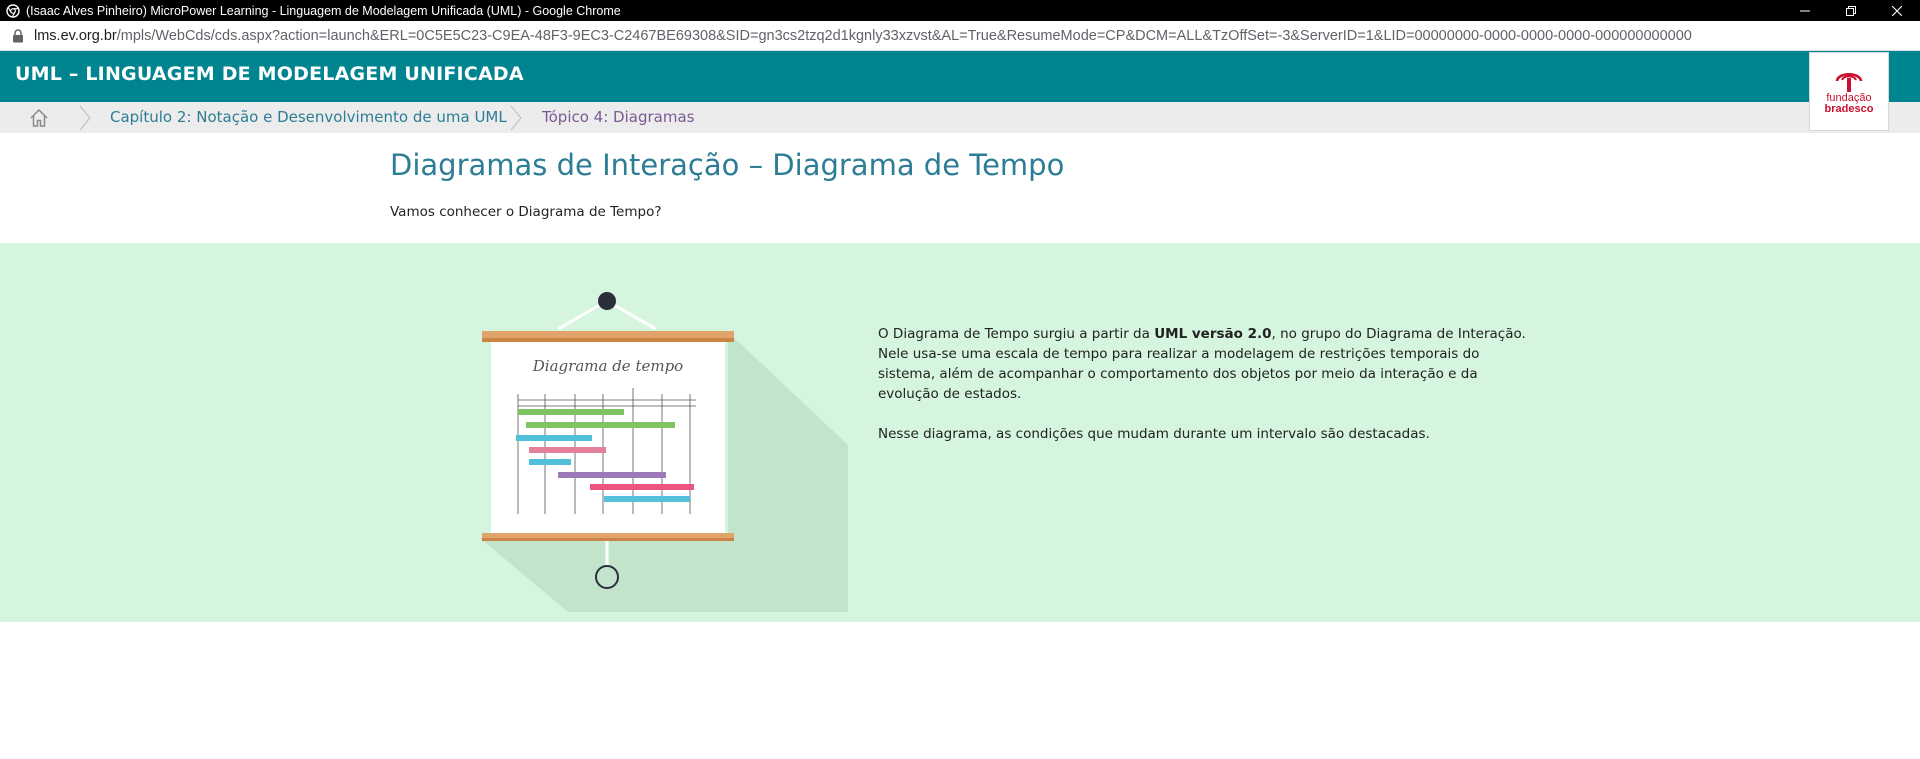 Image resolution: width=1920 pixels, height=759 pixels. What do you see at coordinates (39, 118) in the screenshot?
I see `home-icon` at bounding box center [39, 118].